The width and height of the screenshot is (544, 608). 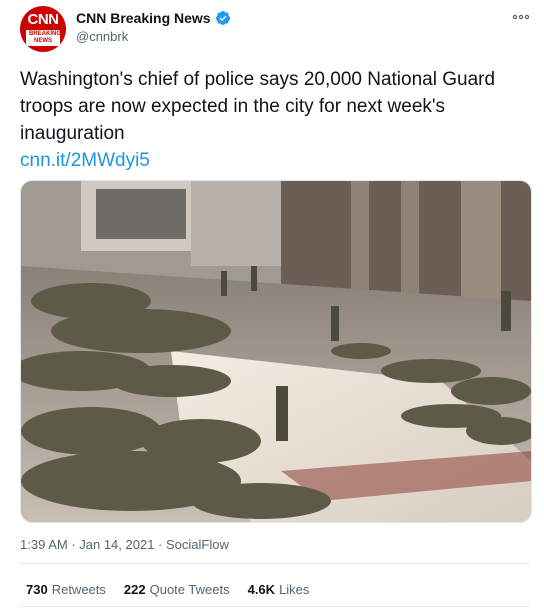 I want to click on likes-count: 4.6K, so click(x=261, y=589).